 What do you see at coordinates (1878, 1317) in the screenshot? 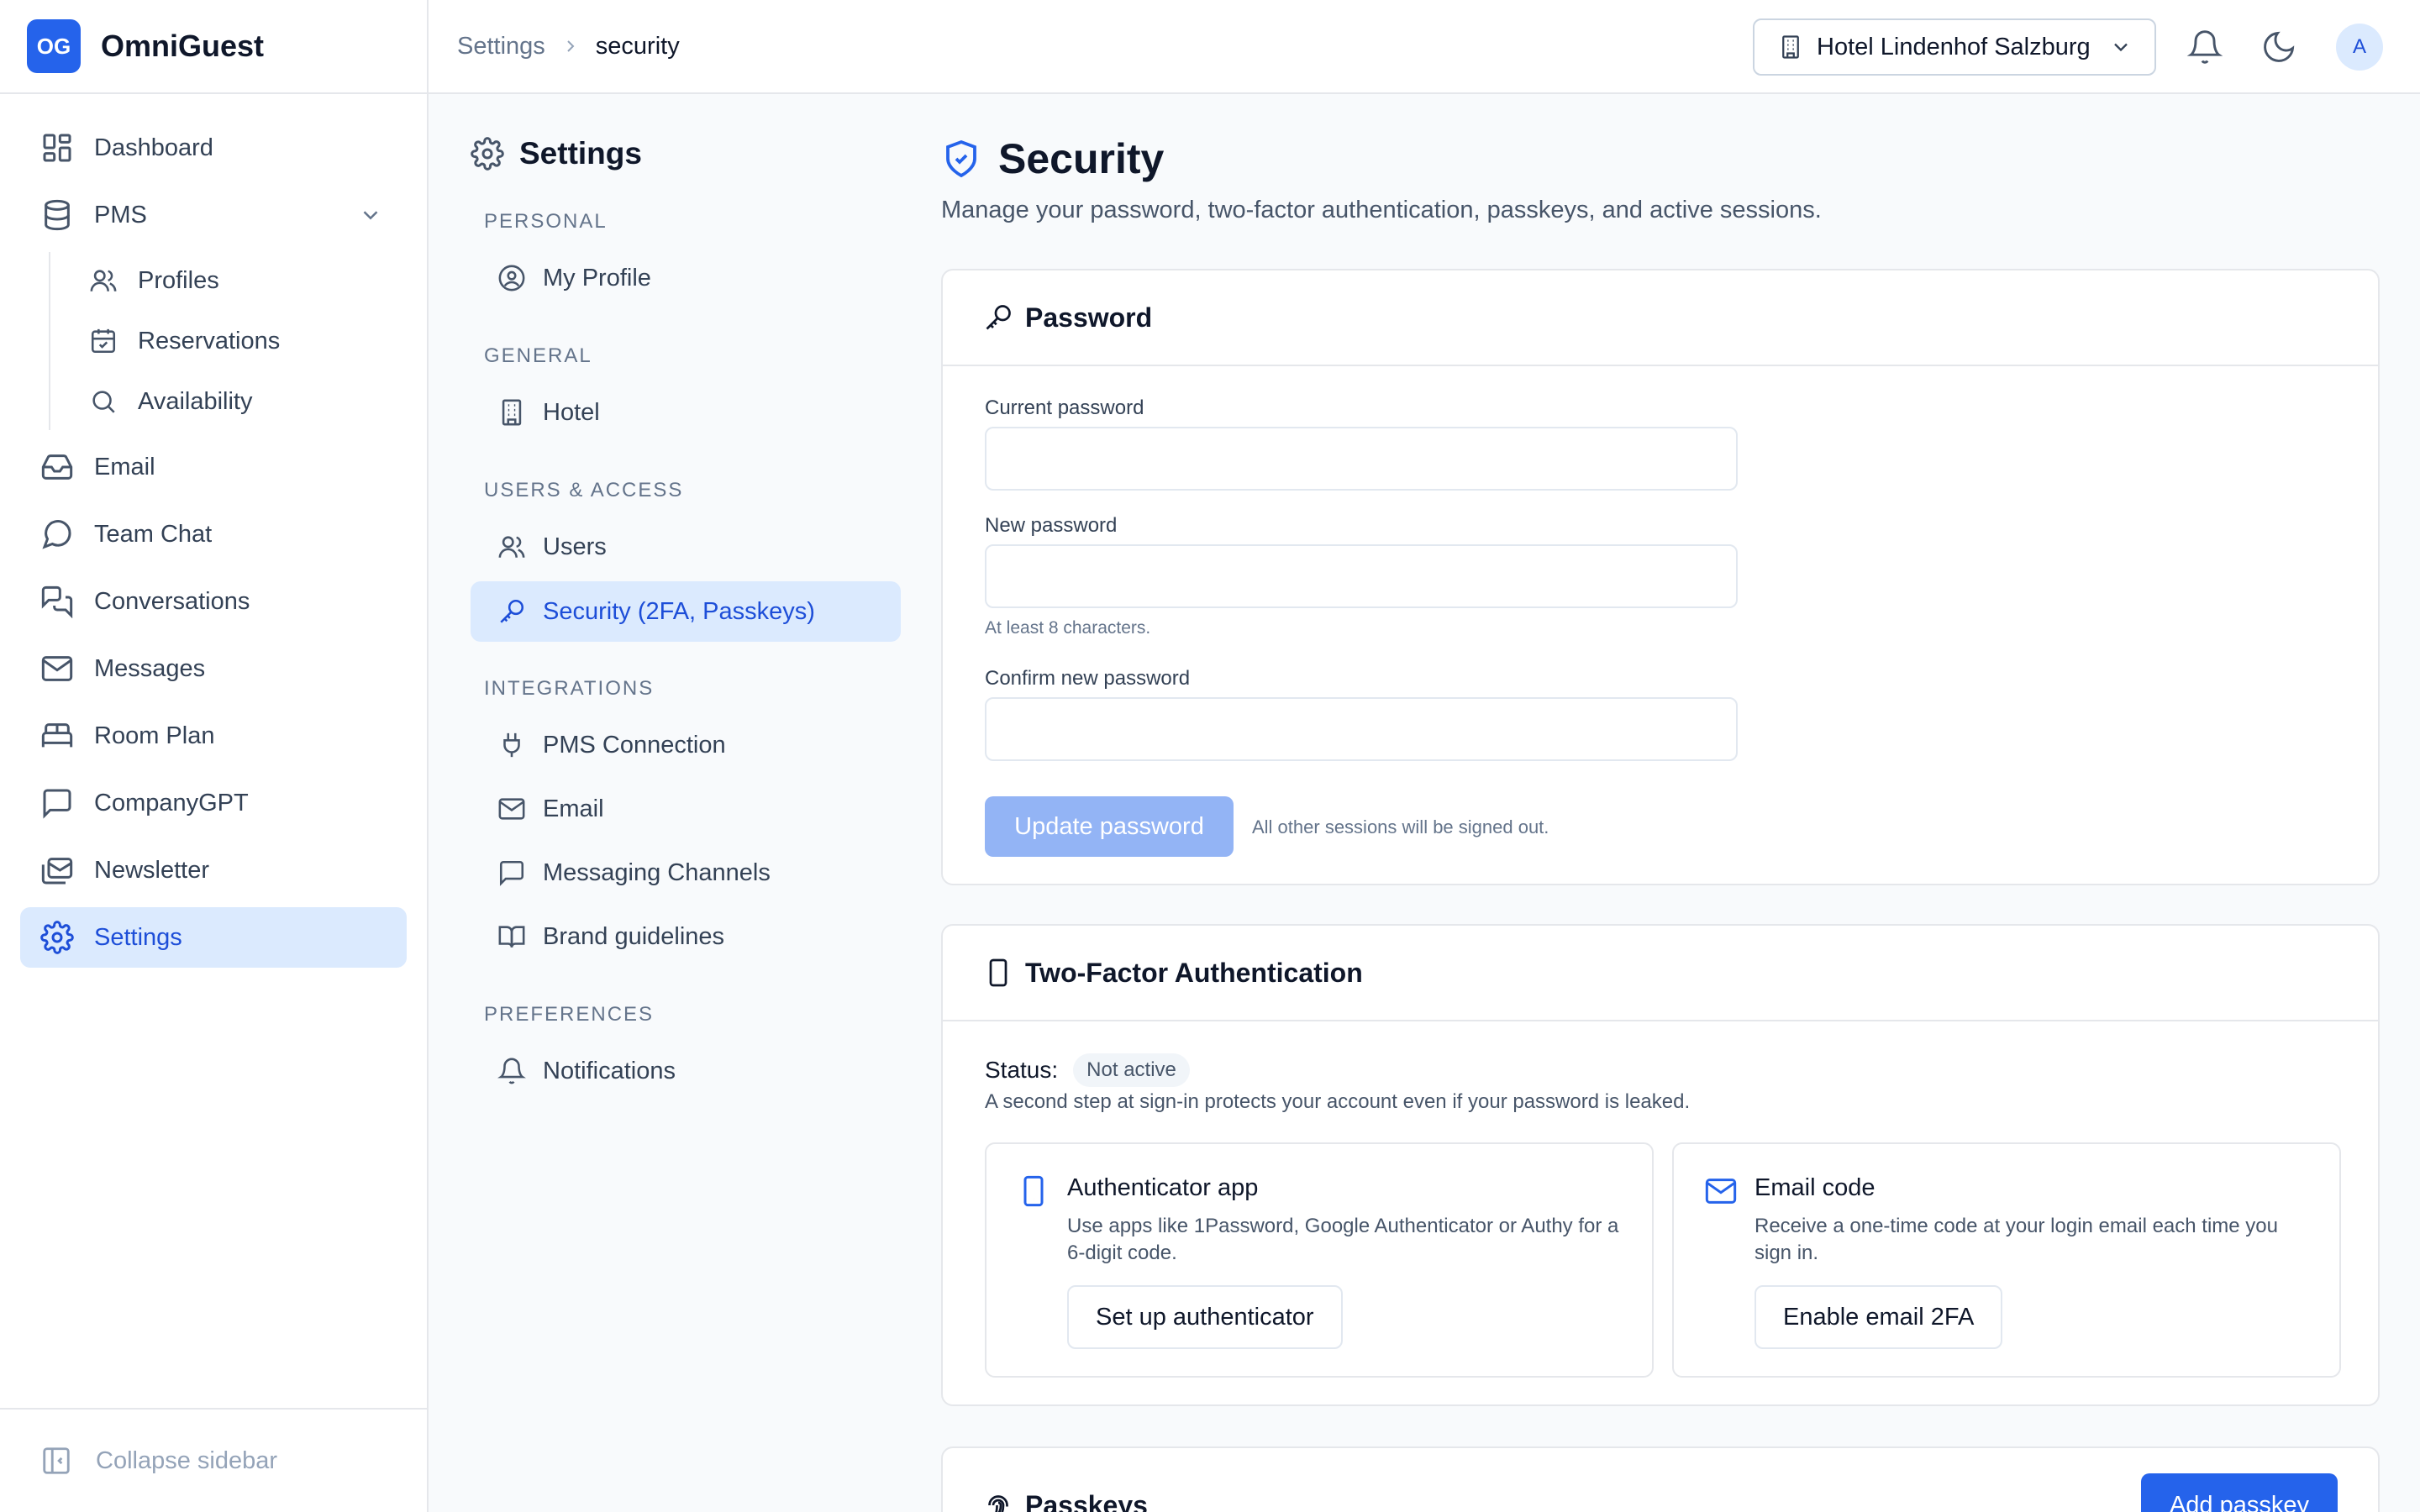
I see `enable-email-2fa-button: Enable email 2FA` at bounding box center [1878, 1317].